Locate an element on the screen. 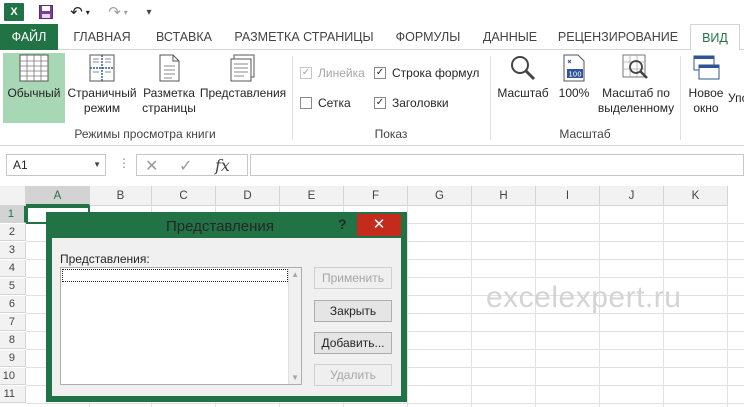  column-header-a: A is located at coordinates (58, 196).